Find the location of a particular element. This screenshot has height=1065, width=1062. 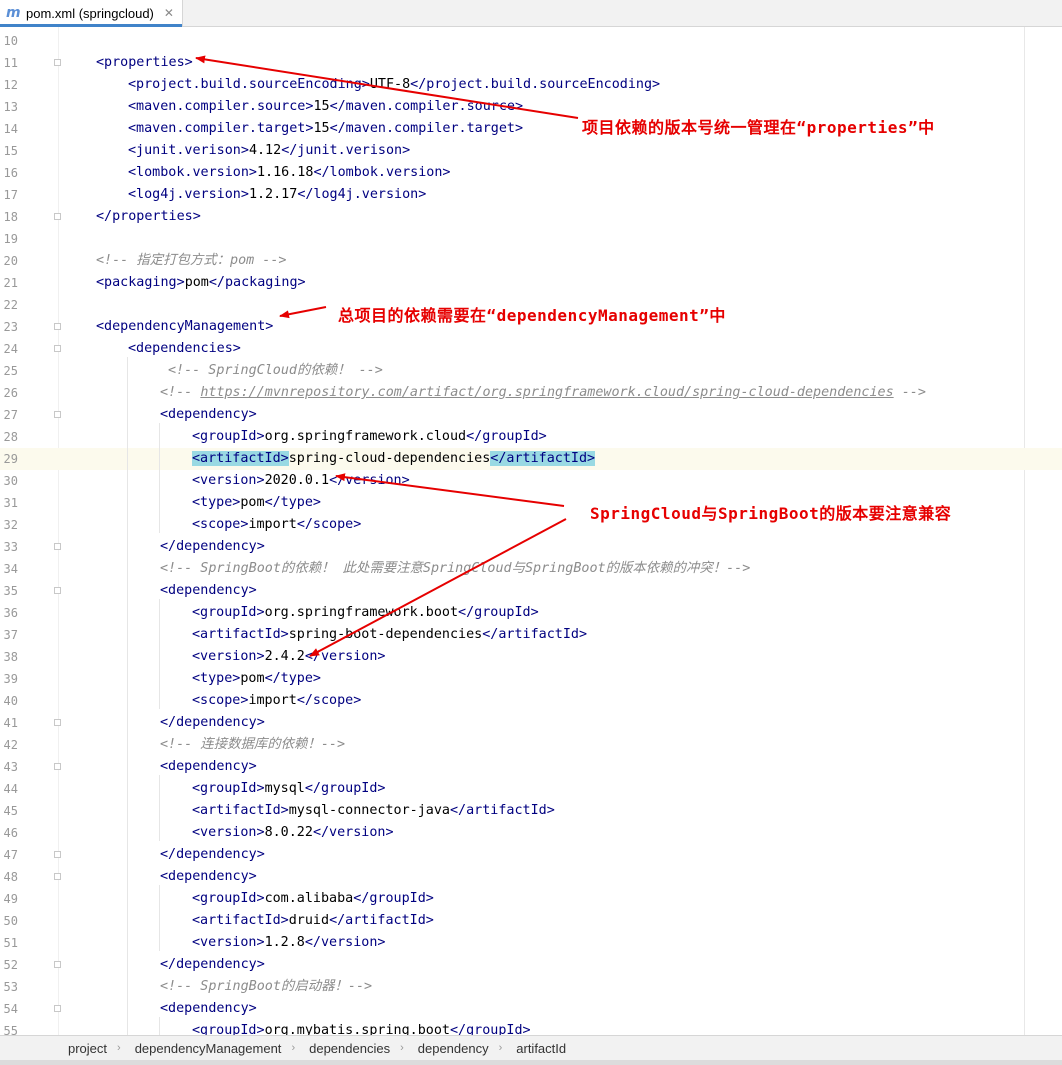

code-line: 24 <dependencies> is located at coordinates (531, 349).